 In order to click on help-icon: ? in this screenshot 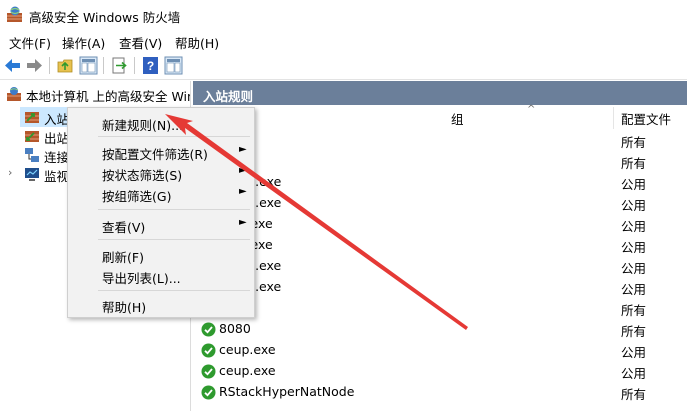, I will do `click(150, 65)`.